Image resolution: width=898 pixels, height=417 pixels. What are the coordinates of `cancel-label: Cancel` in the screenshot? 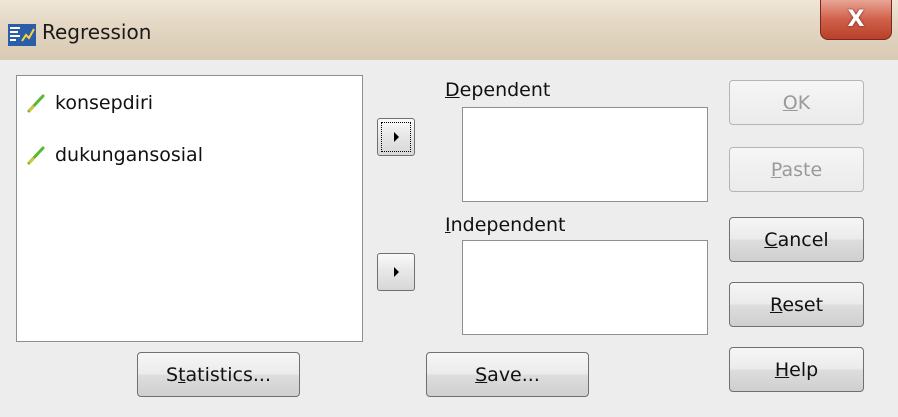 It's located at (796, 239).